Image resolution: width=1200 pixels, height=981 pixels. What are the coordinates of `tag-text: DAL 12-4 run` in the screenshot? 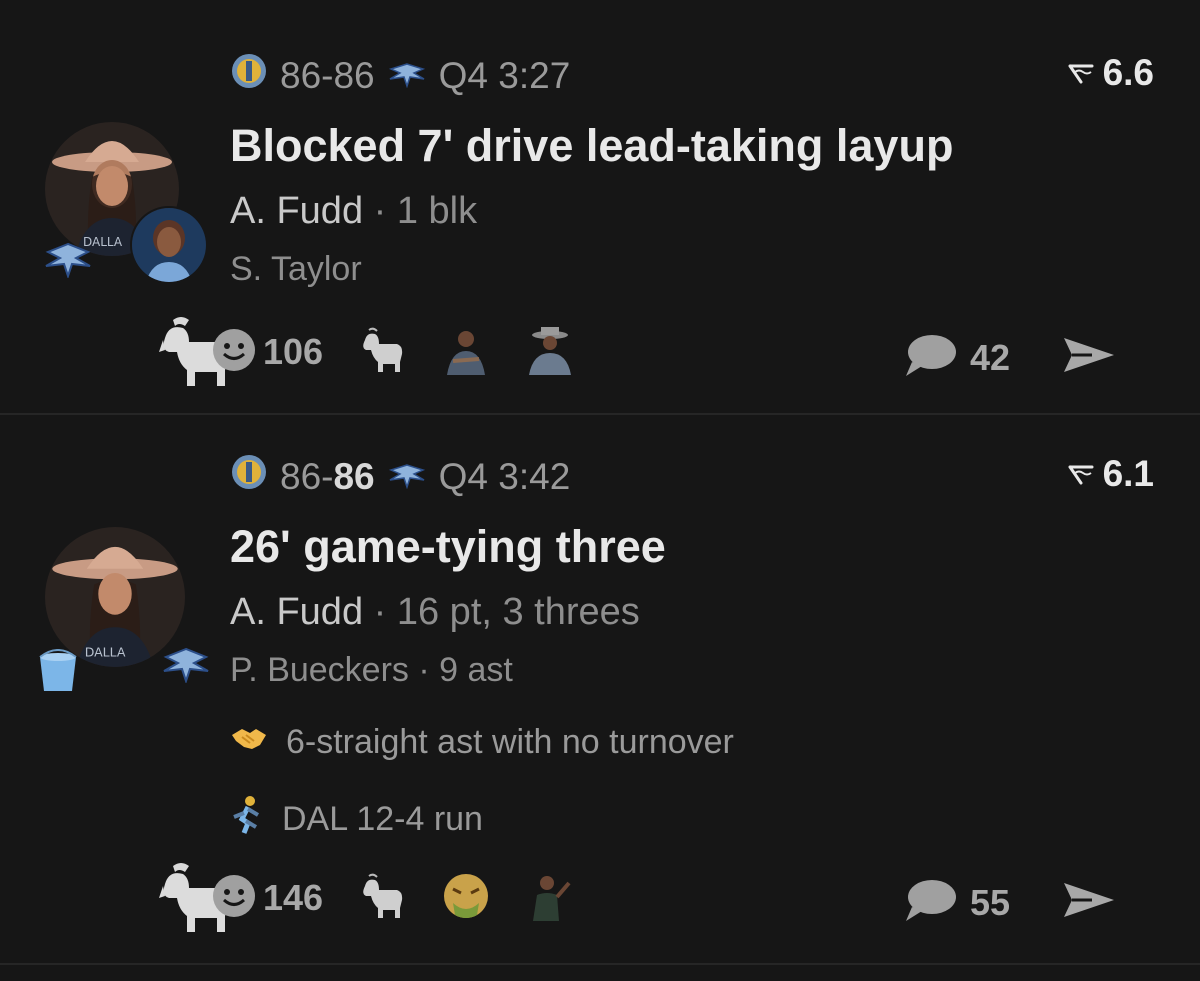 It's located at (382, 819).